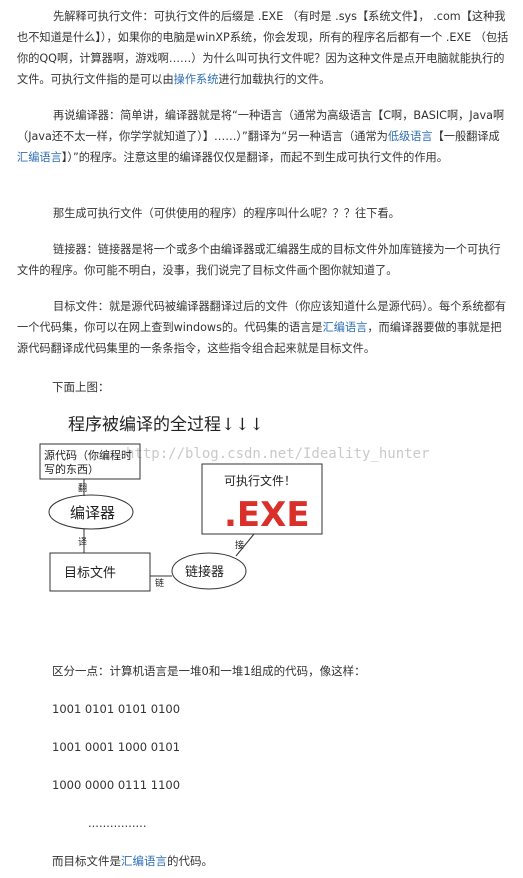  What do you see at coordinates (116, 785) in the screenshot?
I see `binary-code-line-3: 1000 0000 0111 1100` at bounding box center [116, 785].